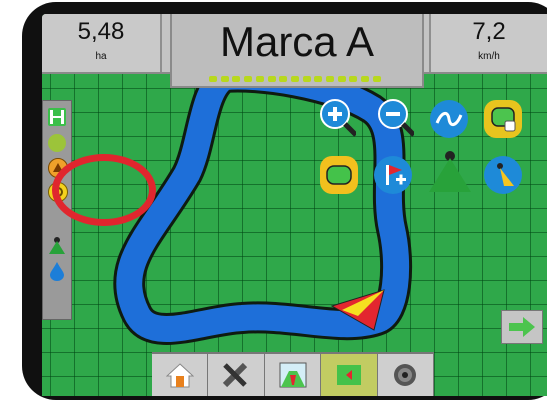 The height and width of the screenshot is (400, 547). I want to click on field-guidance-icon, so click(293, 375).